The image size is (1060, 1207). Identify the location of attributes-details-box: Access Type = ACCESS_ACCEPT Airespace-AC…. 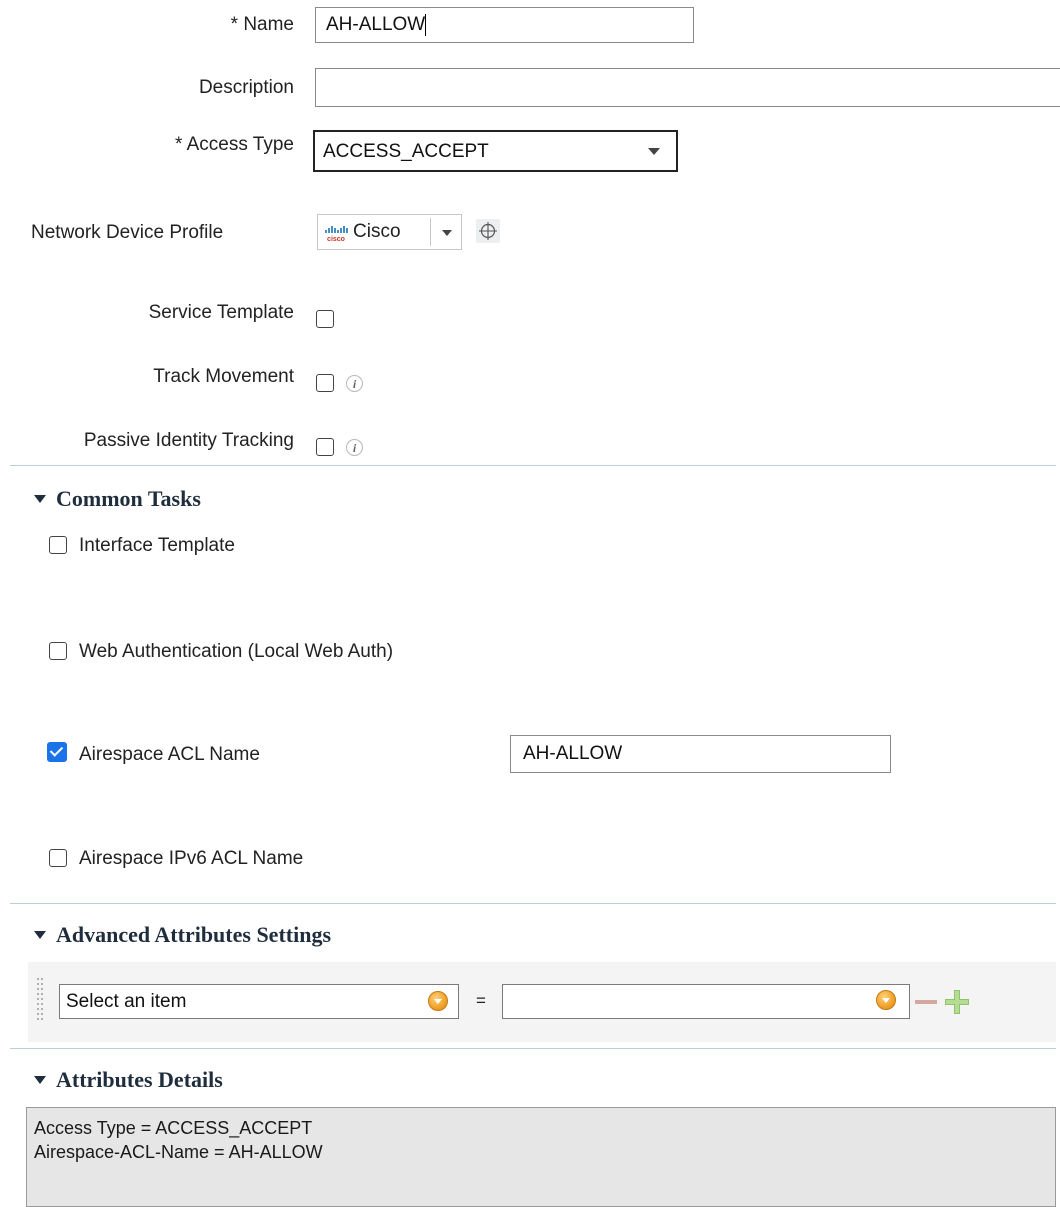
(541, 1157).